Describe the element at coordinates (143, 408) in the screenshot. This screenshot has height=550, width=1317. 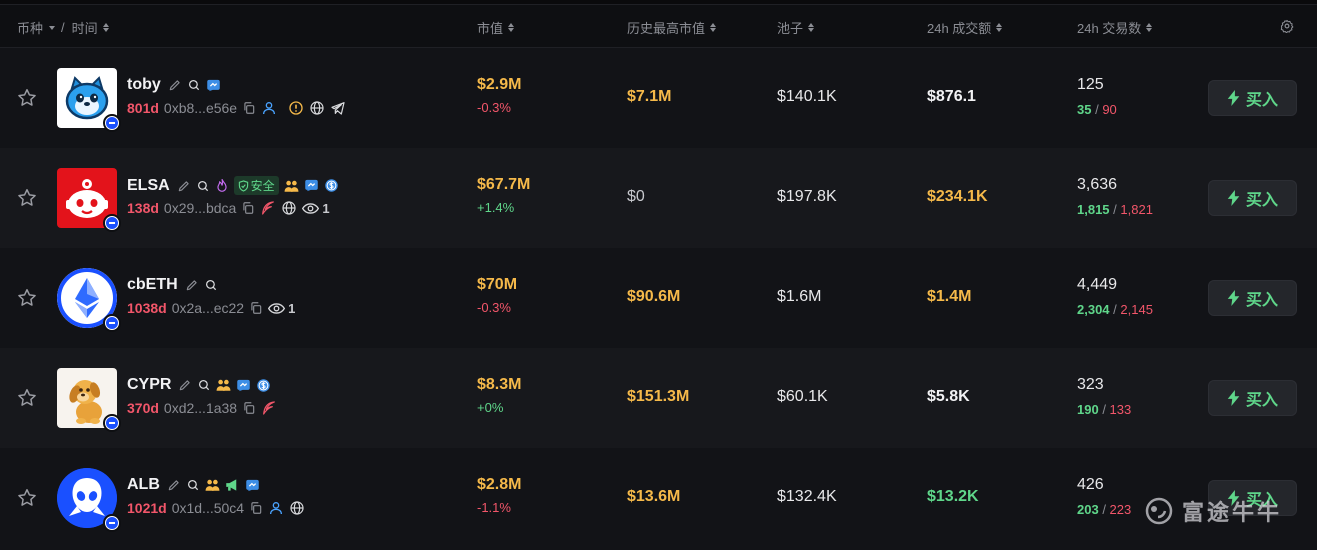
I see `token-age: 370d` at that location.